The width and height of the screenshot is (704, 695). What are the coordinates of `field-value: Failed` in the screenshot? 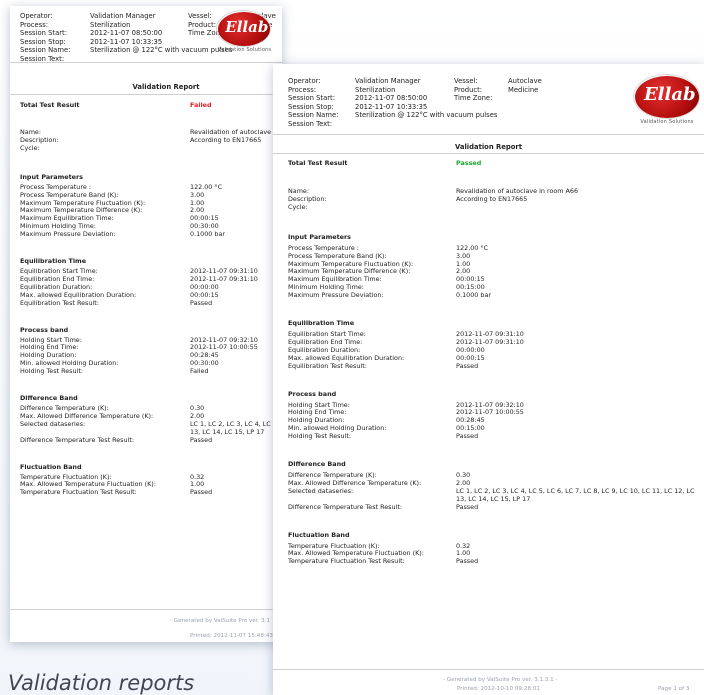 It's located at (199, 371).